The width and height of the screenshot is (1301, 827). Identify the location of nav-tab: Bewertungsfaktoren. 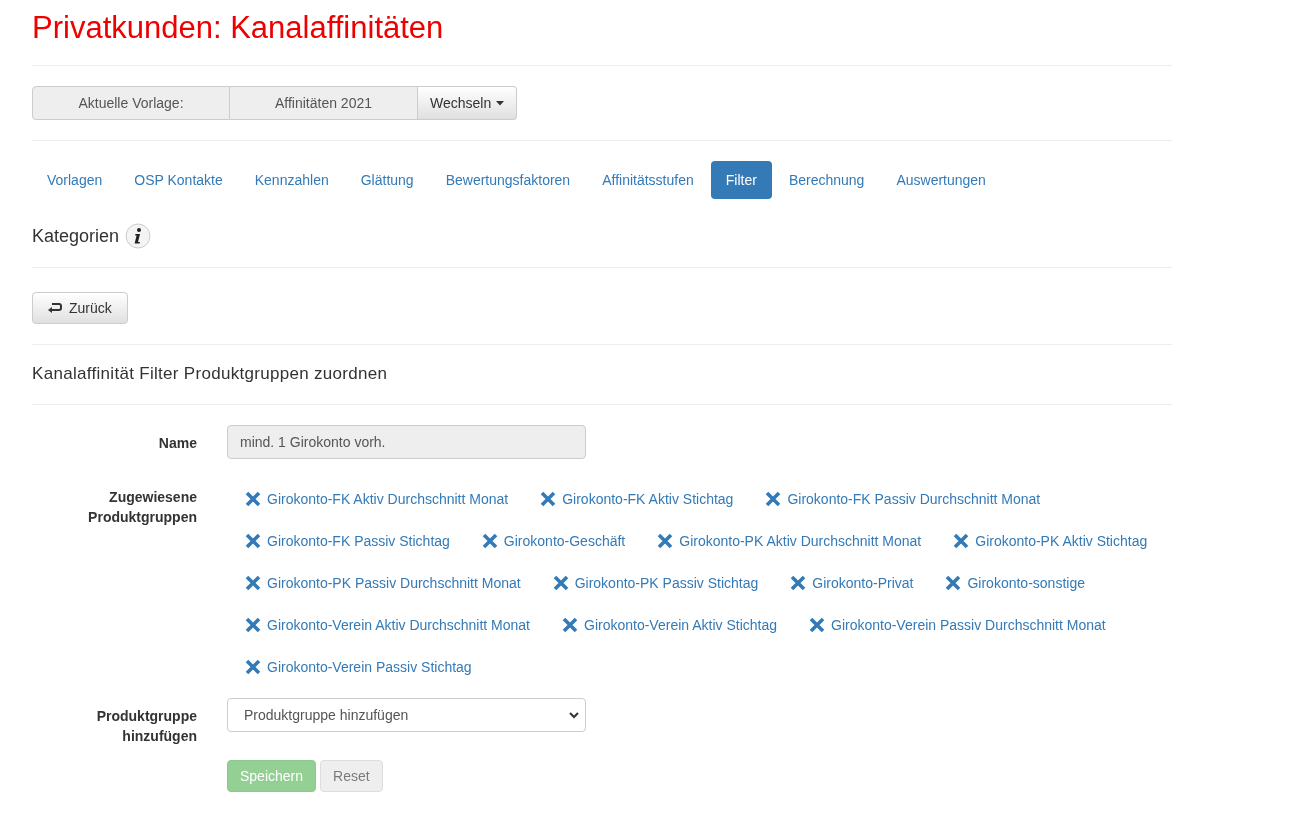
(508, 180).